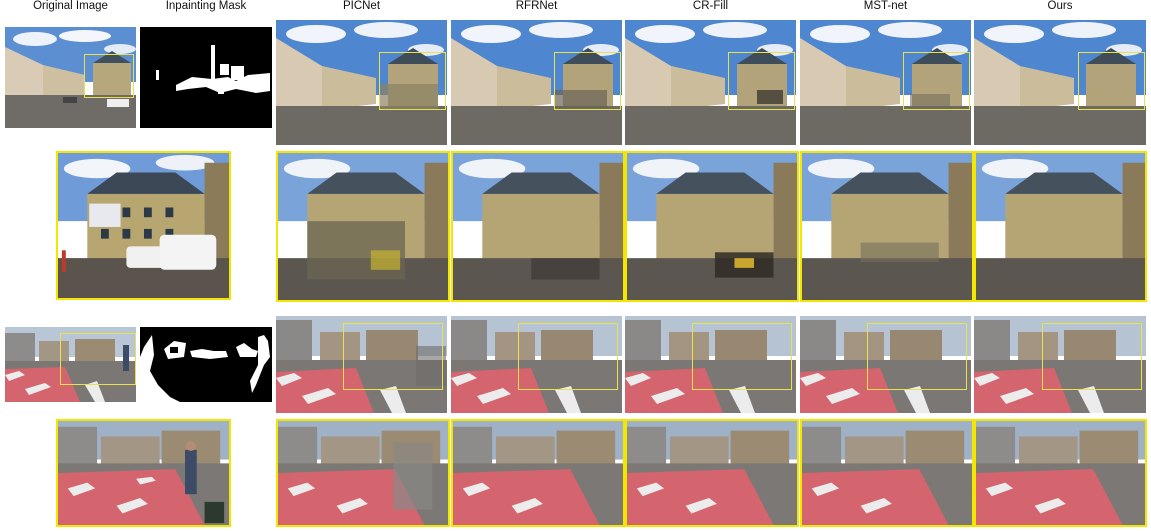 This screenshot has width=1151, height=531. I want to click on original-image-street, so click(70, 77).